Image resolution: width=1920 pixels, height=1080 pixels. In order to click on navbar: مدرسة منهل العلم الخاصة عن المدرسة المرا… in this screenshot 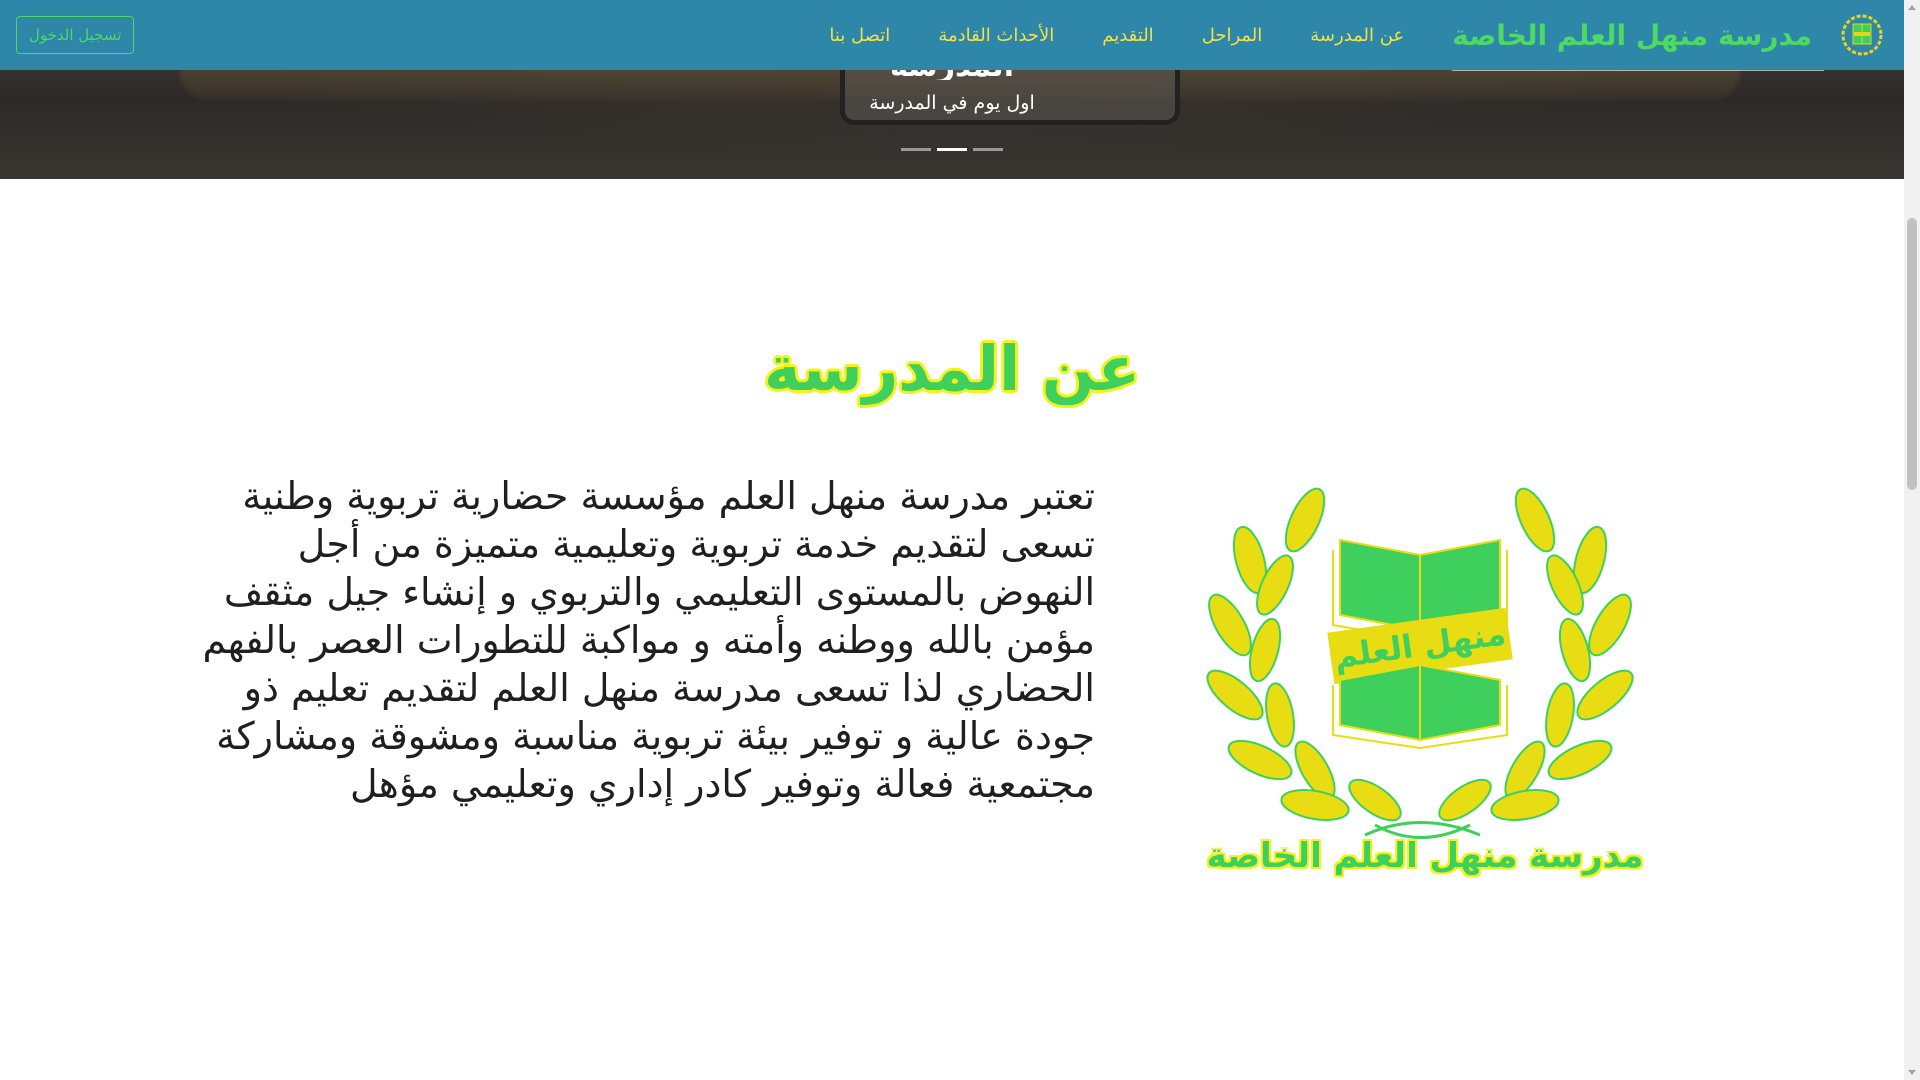, I will do `click(952, 35)`.